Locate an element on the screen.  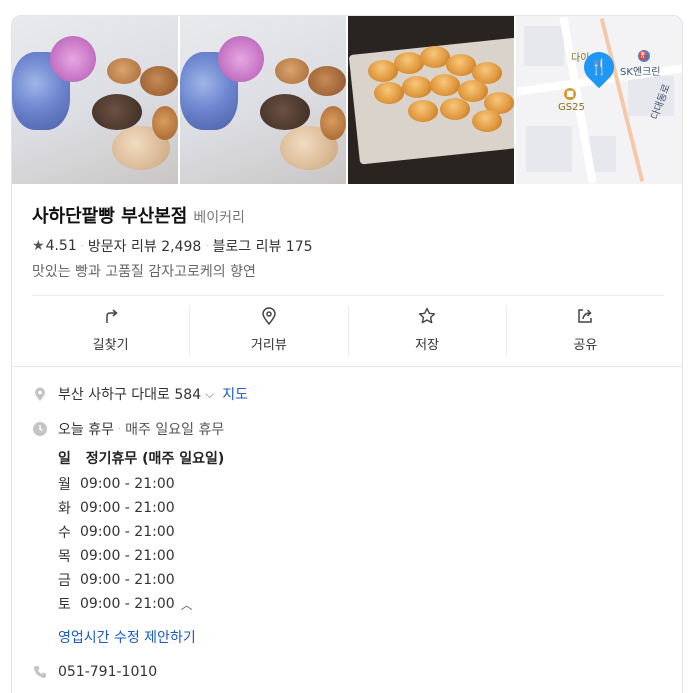
address-text: 부산 사하구 다대로 584 is located at coordinates (129, 394).